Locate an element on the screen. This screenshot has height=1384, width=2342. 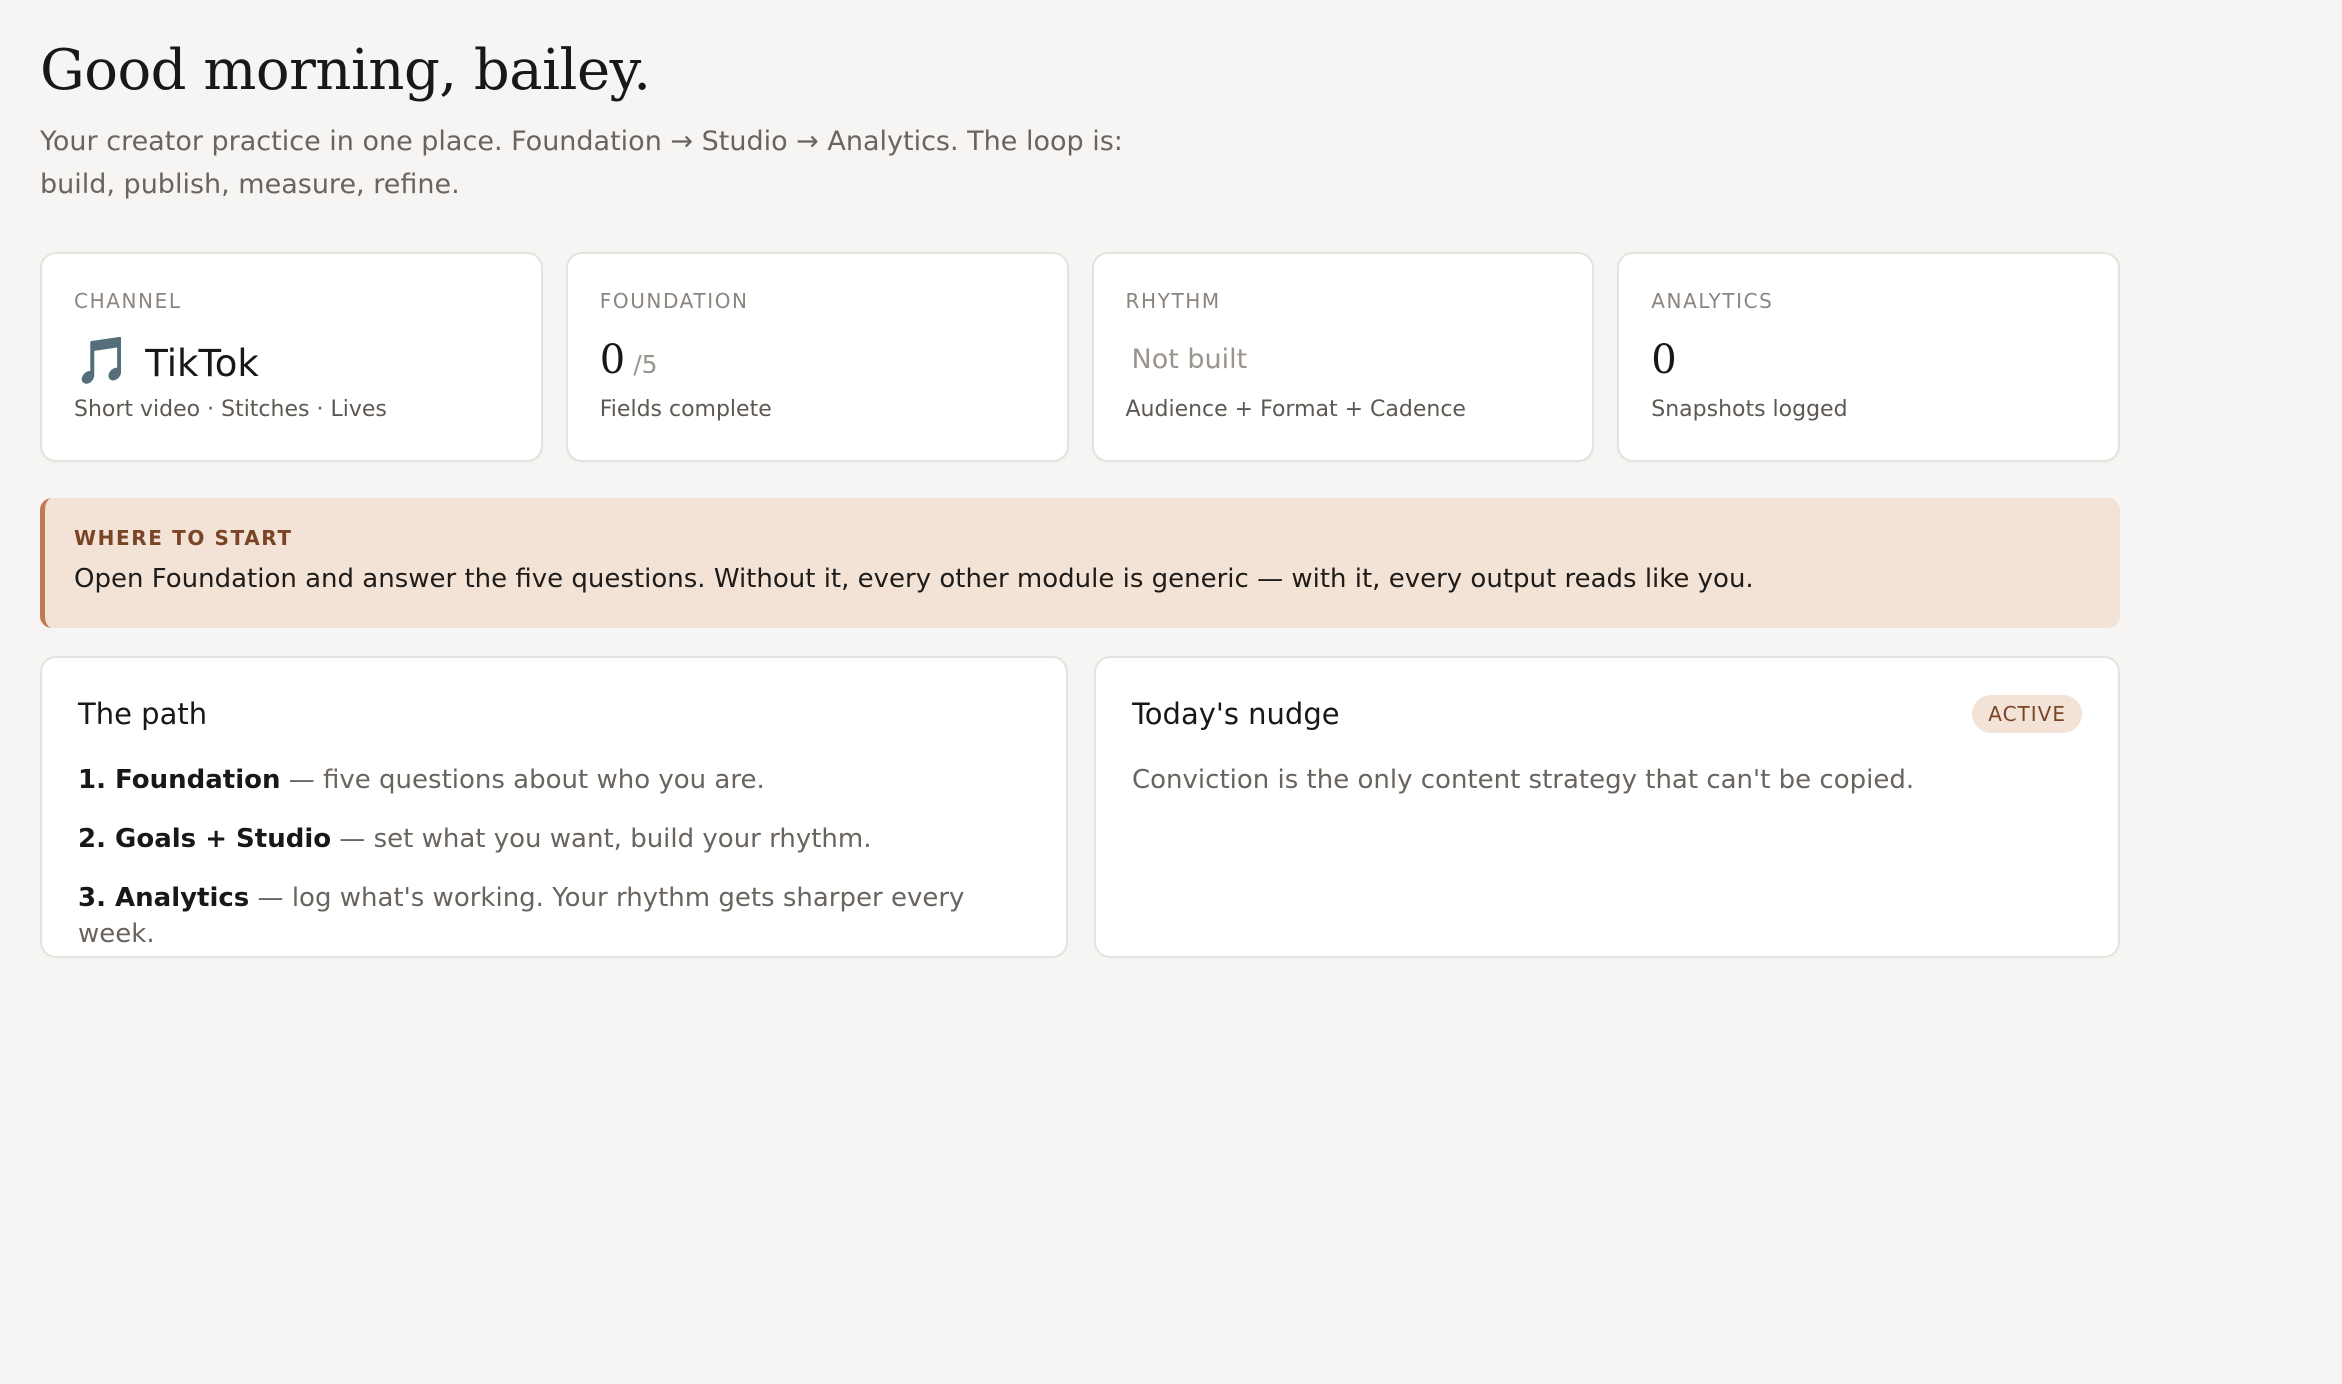
status-badge: ACTIVE is located at coordinates (2027, 714).